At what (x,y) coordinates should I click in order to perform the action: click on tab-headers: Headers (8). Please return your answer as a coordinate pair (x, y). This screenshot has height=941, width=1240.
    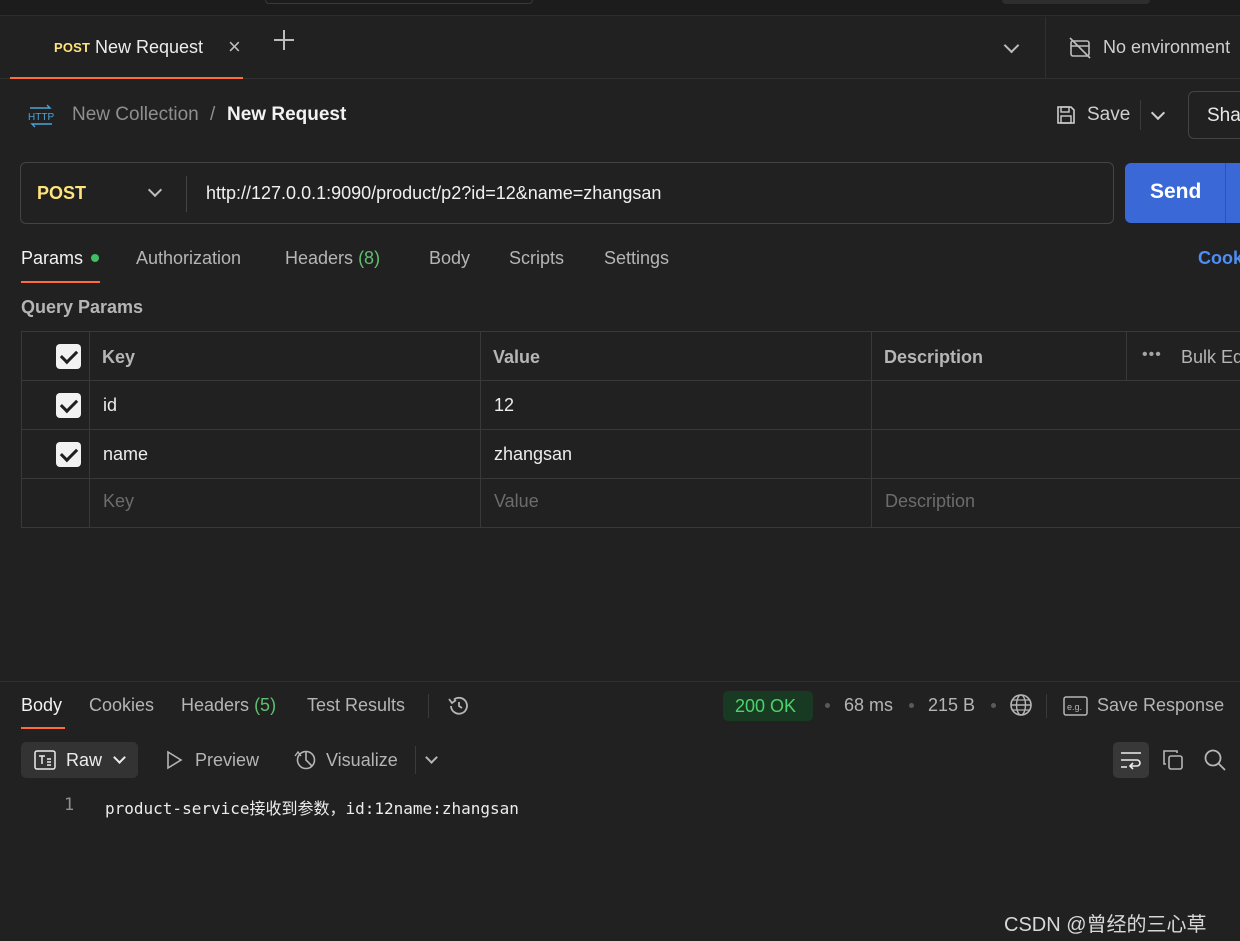
    Looking at the image, I should click on (332, 258).